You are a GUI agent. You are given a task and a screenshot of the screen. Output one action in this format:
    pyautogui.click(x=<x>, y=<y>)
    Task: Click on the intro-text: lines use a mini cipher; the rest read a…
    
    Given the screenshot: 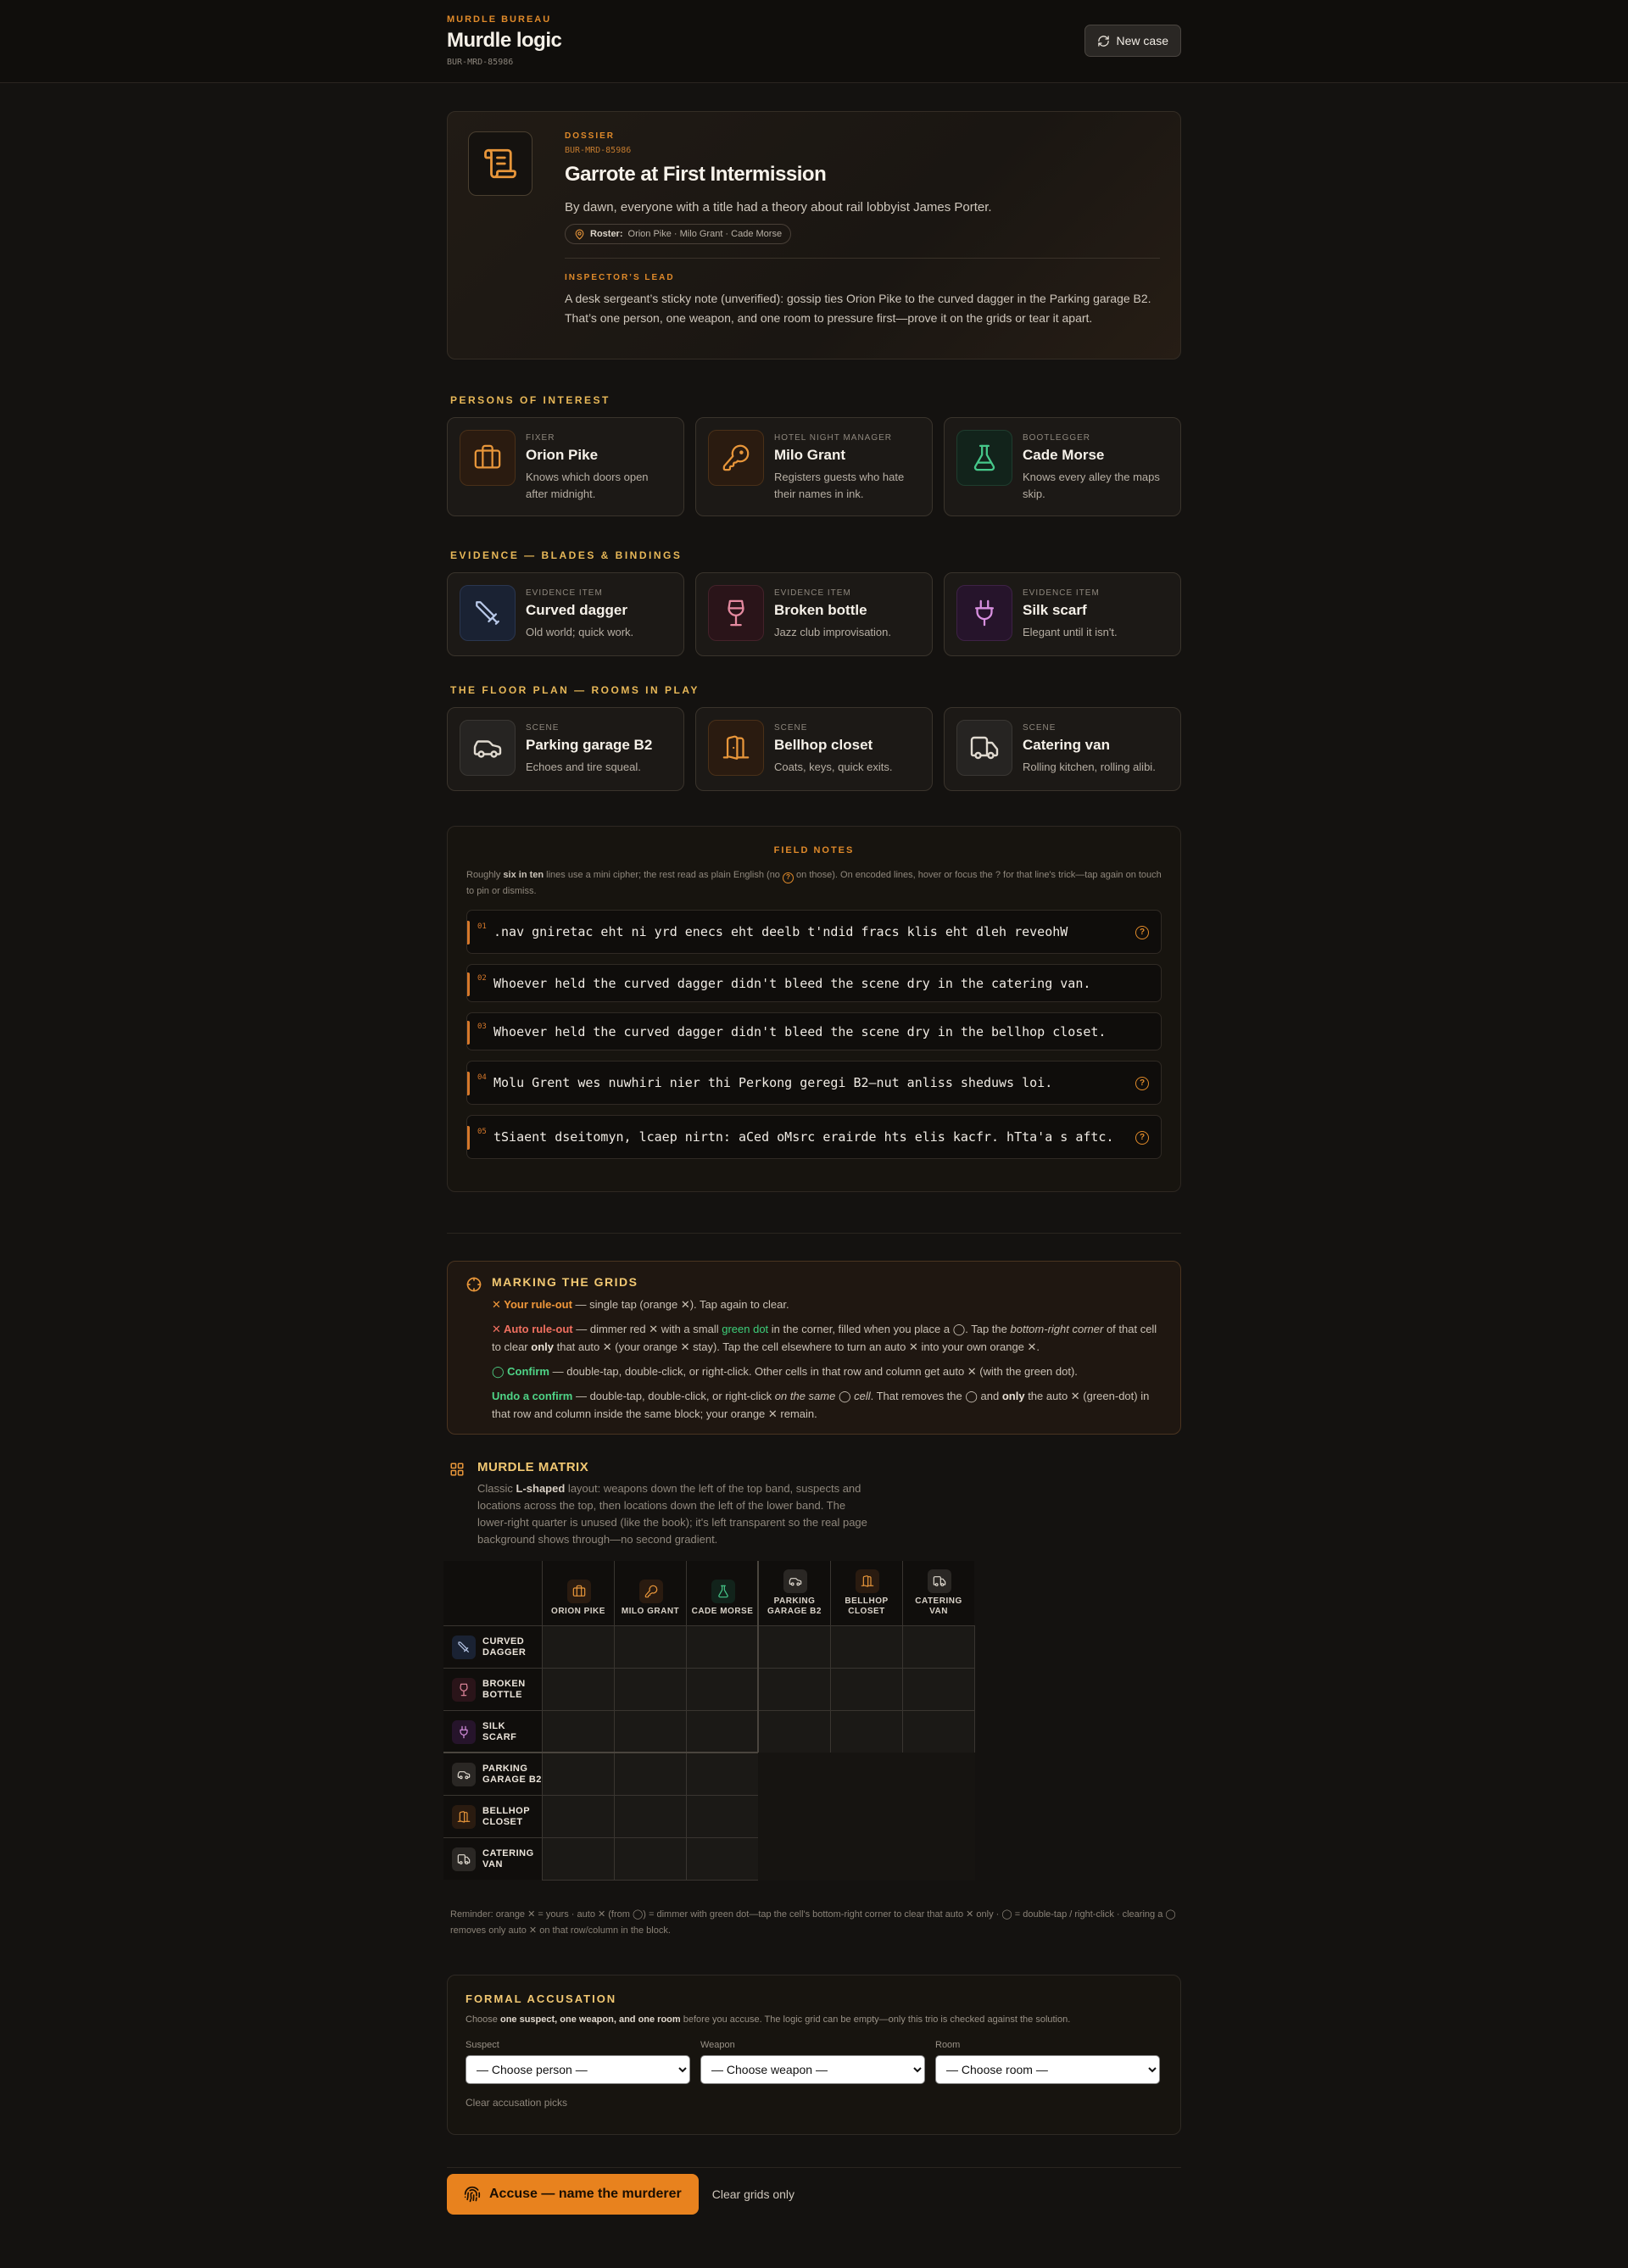 What is the action you would take?
    pyautogui.click(x=663, y=875)
    